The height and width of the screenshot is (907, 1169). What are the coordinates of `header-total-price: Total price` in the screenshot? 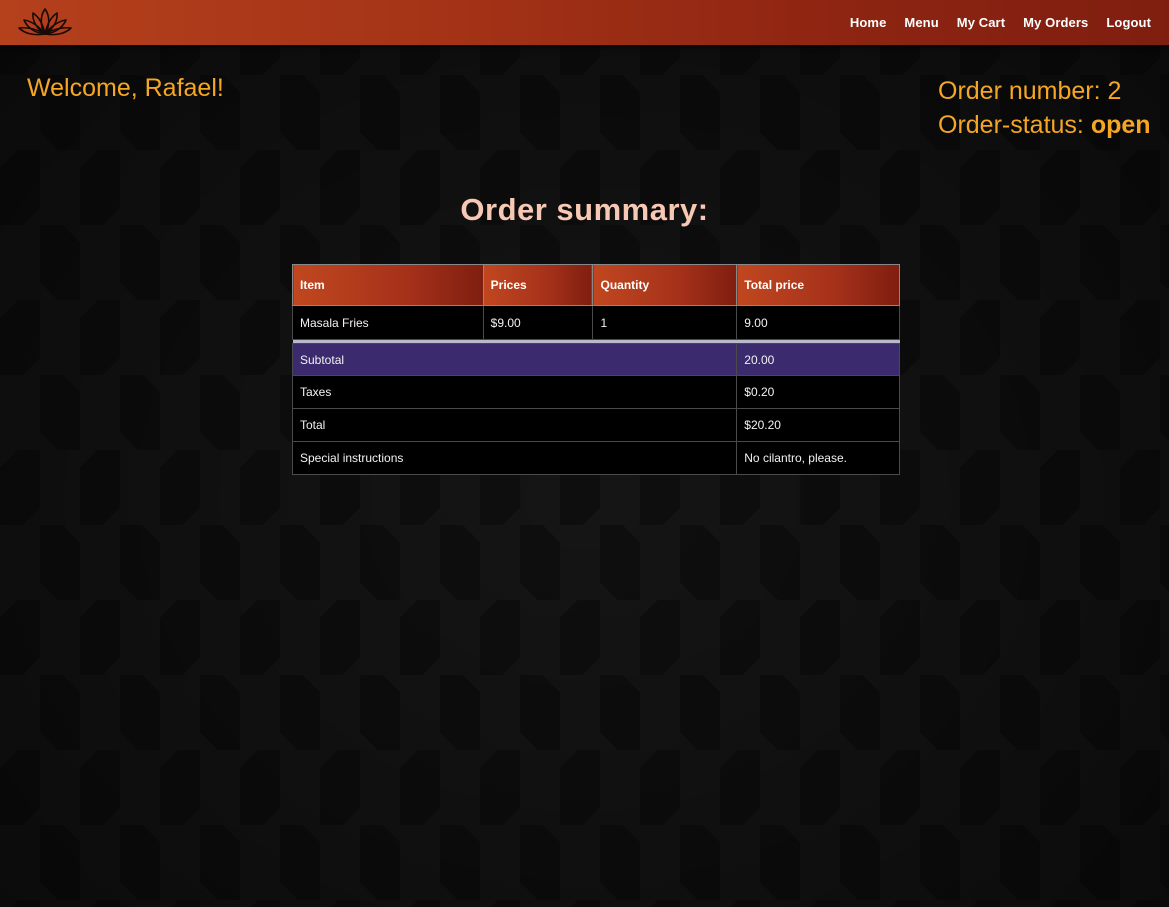 It's located at (818, 285).